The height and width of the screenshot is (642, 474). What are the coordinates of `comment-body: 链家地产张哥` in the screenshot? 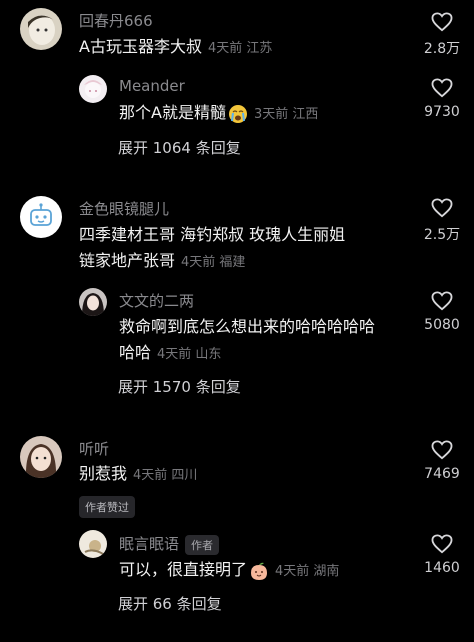 It's located at (127, 260).